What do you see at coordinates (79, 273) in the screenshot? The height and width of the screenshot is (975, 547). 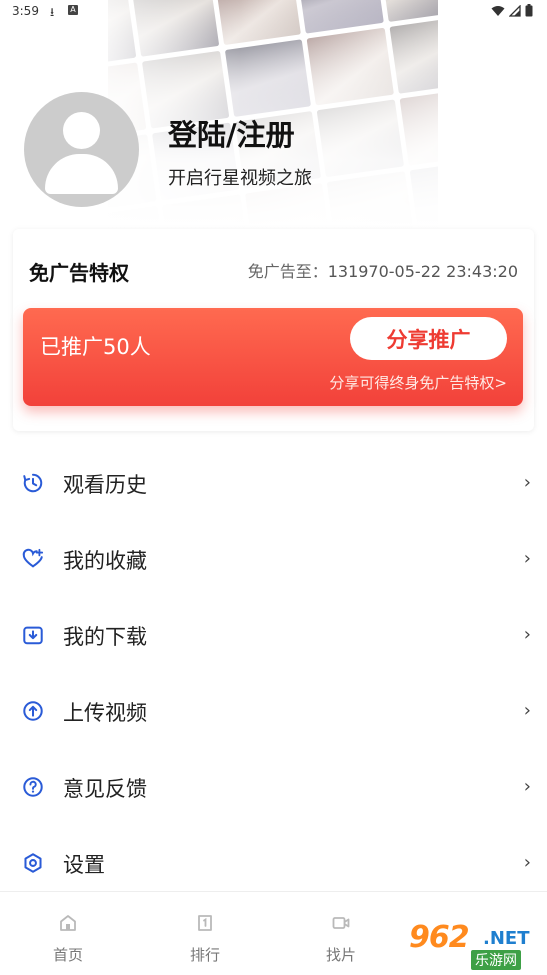 I see `ad-free-title: 免广告特权` at bounding box center [79, 273].